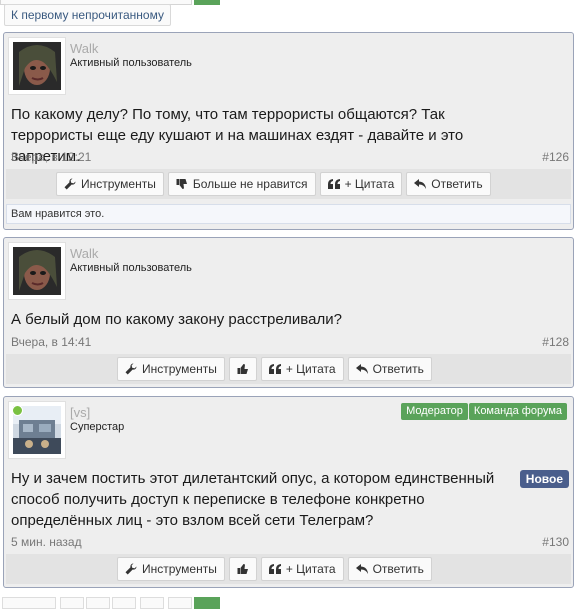 The width and height of the screenshot is (578, 609). I want to click on post-date: Вчера, в 14:41, so click(51, 342).